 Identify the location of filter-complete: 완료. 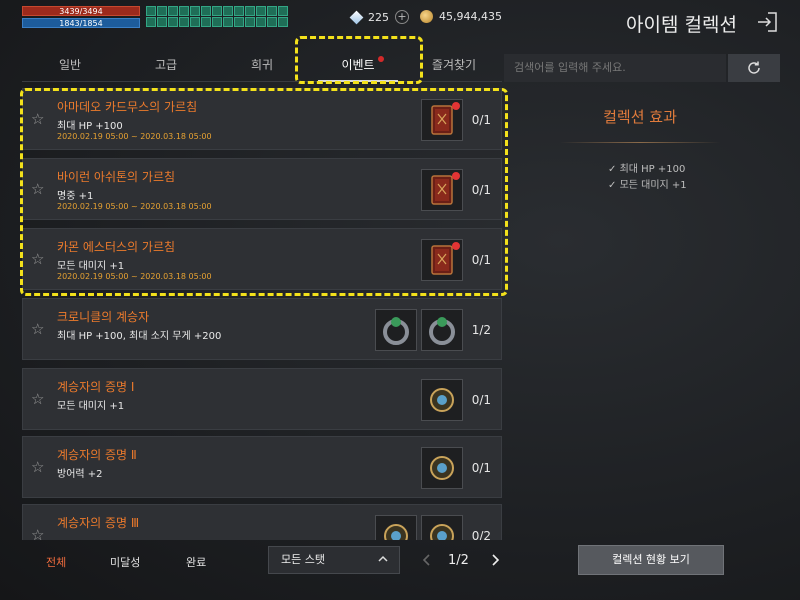
(196, 562).